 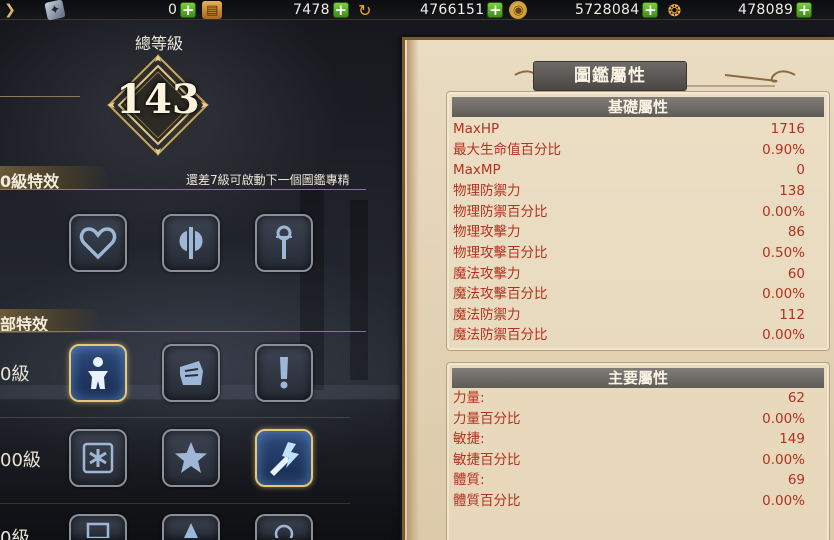 What do you see at coordinates (629, 191) in the screenshot?
I see `stat-row: 物理防禦力 138` at bounding box center [629, 191].